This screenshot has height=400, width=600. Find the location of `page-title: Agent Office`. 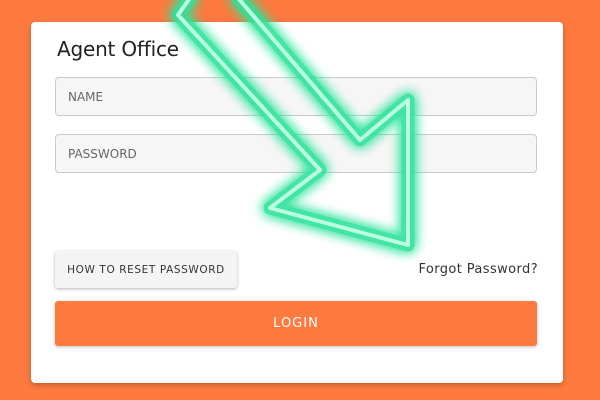

page-title: Agent Office is located at coordinates (118, 49).